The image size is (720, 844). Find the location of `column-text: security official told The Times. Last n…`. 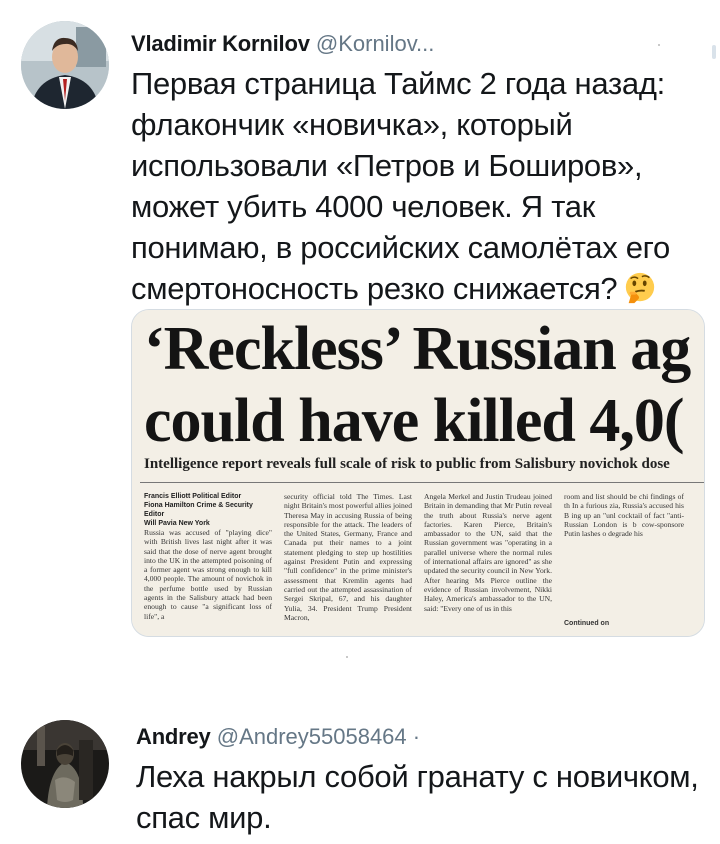

column-text: security official told The Times. Last n… is located at coordinates (348, 557).